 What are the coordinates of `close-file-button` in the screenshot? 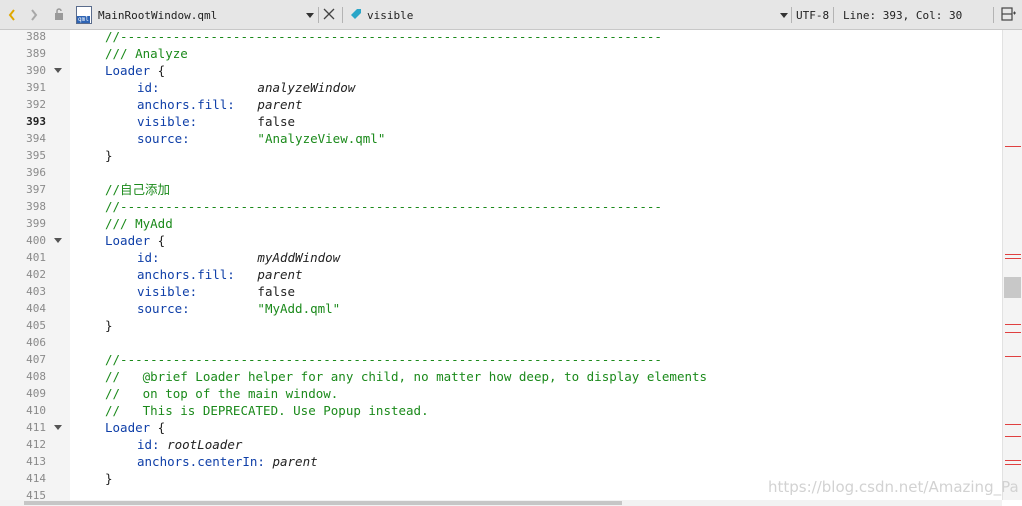 It's located at (329, 15).